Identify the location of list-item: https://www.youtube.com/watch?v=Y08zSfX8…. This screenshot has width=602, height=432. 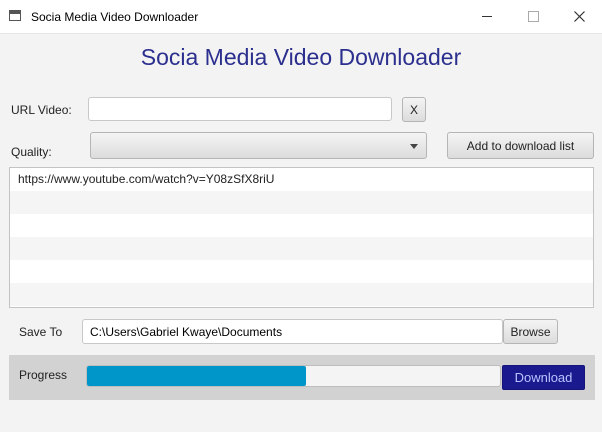
(301, 179).